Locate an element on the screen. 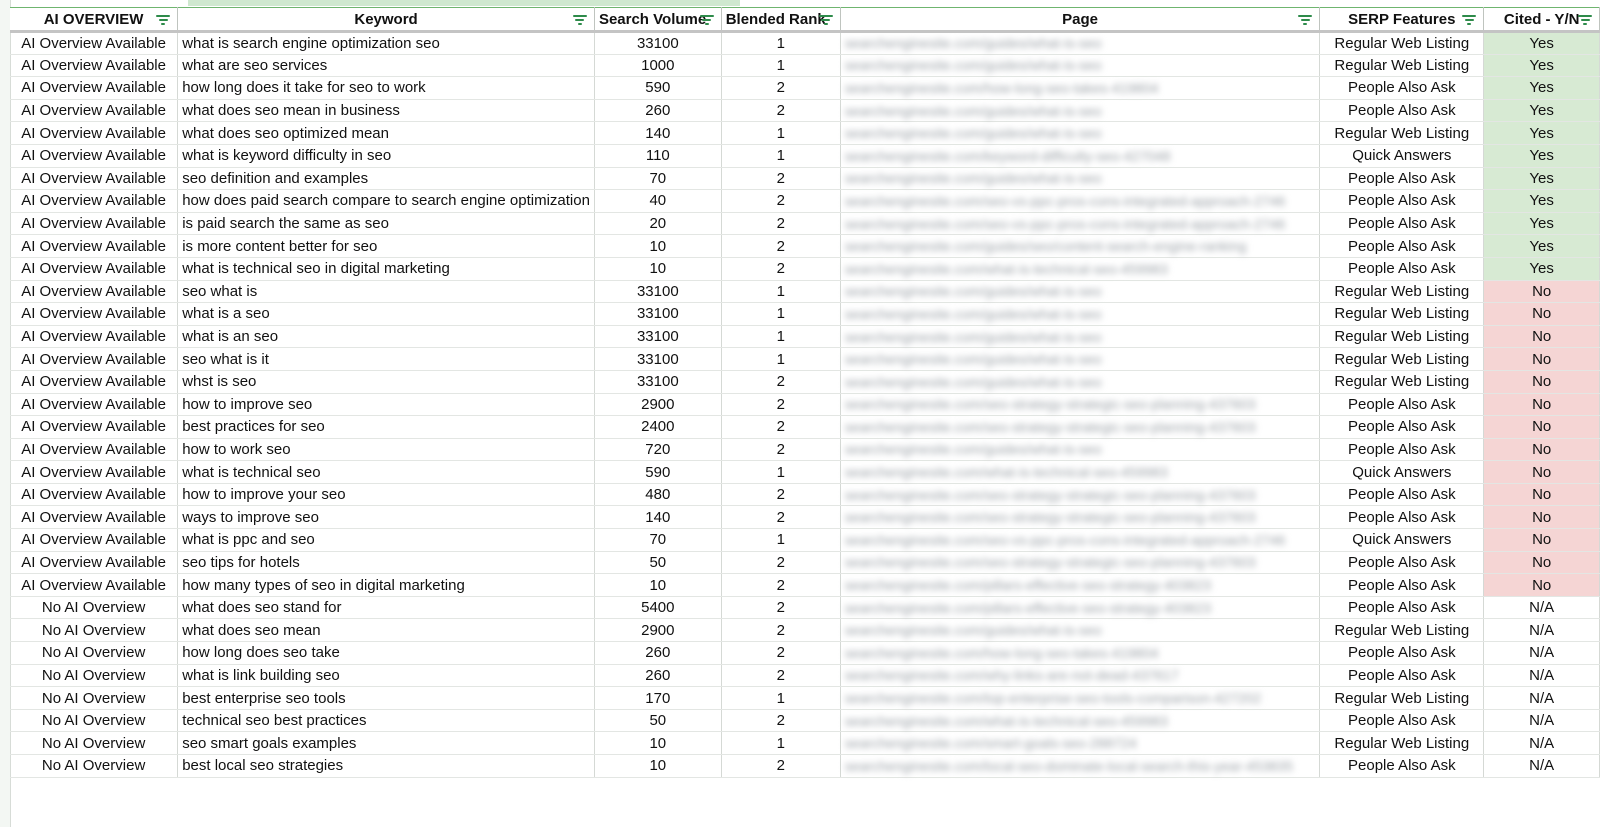  cell-keyword: what does seo optimized mean is located at coordinates (386, 133).